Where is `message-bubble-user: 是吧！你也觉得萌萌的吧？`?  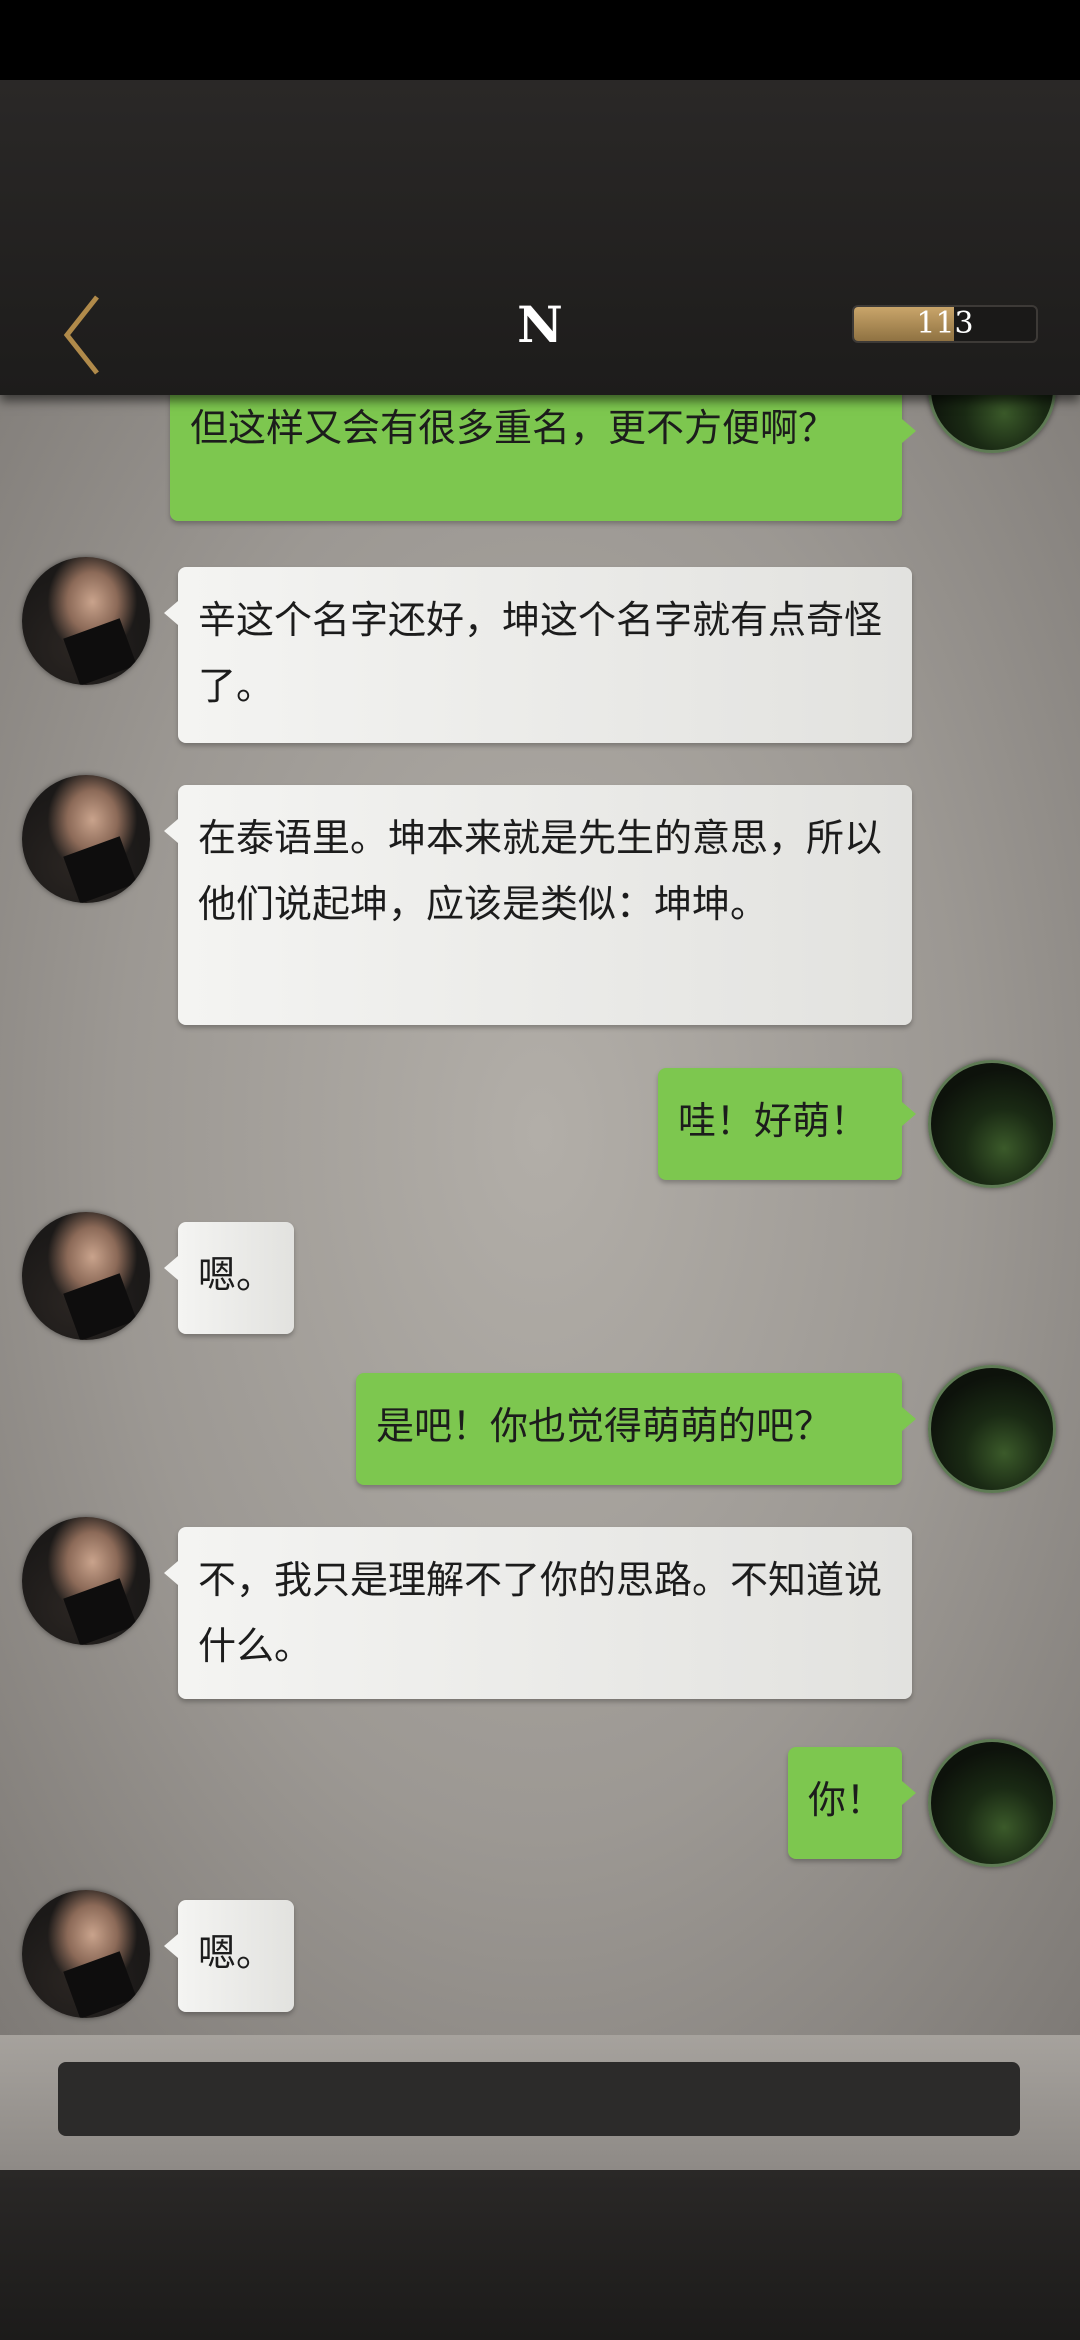
message-bubble-user: 是吧！你也觉得萌萌的吧？ is located at coordinates (636, 1429).